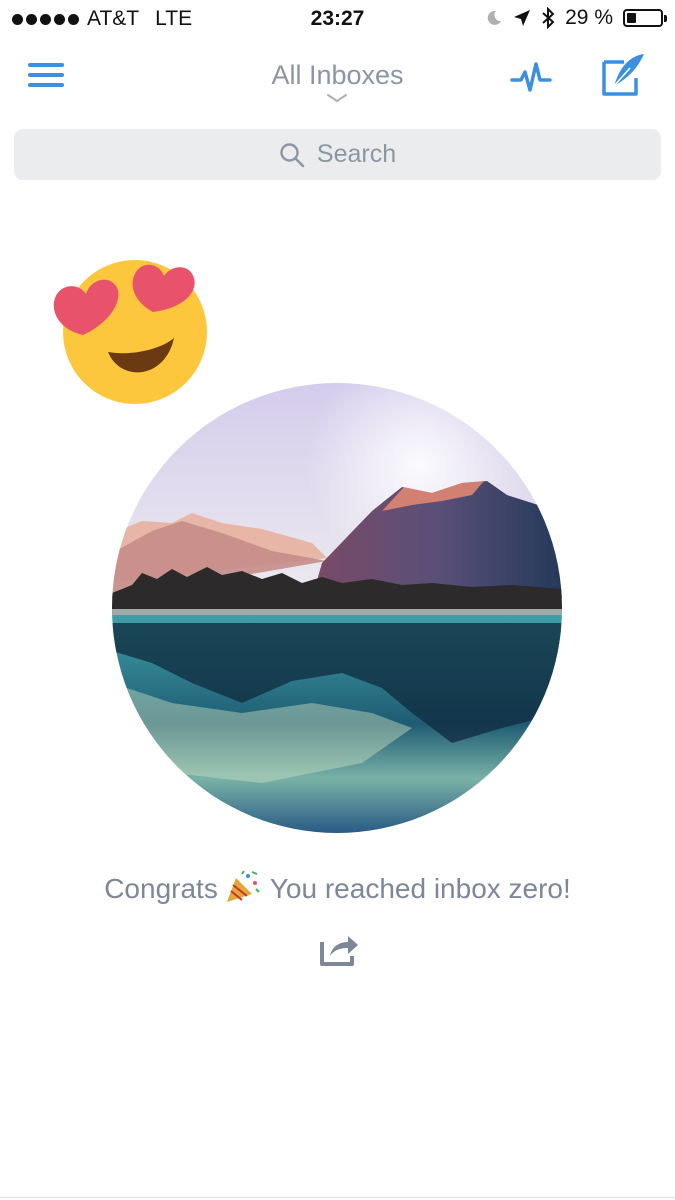  What do you see at coordinates (531, 77) in the screenshot?
I see `activity-pulse-icon` at bounding box center [531, 77].